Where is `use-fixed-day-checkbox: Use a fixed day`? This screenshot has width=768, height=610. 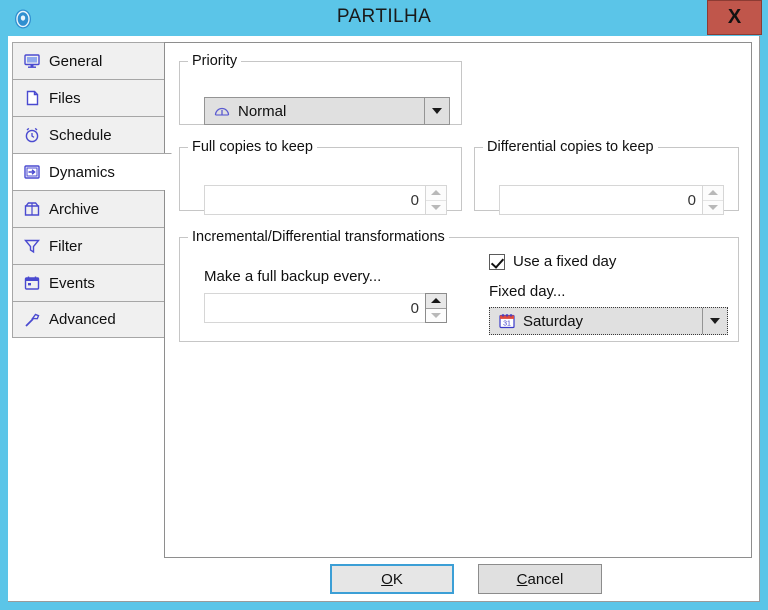
use-fixed-day-checkbox: Use a fixed day is located at coordinates (552, 261).